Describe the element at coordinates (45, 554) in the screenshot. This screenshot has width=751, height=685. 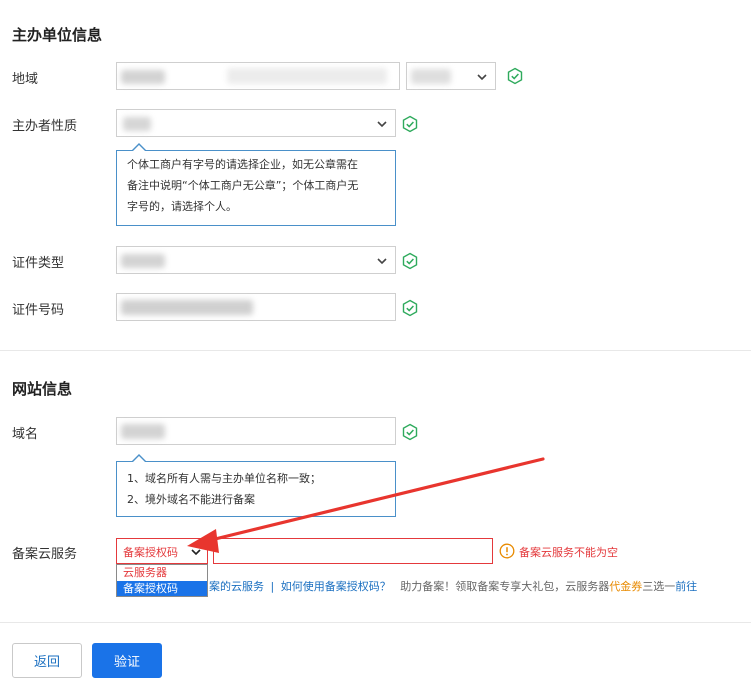
I see `cloud-service-label: 备案云服务` at that location.